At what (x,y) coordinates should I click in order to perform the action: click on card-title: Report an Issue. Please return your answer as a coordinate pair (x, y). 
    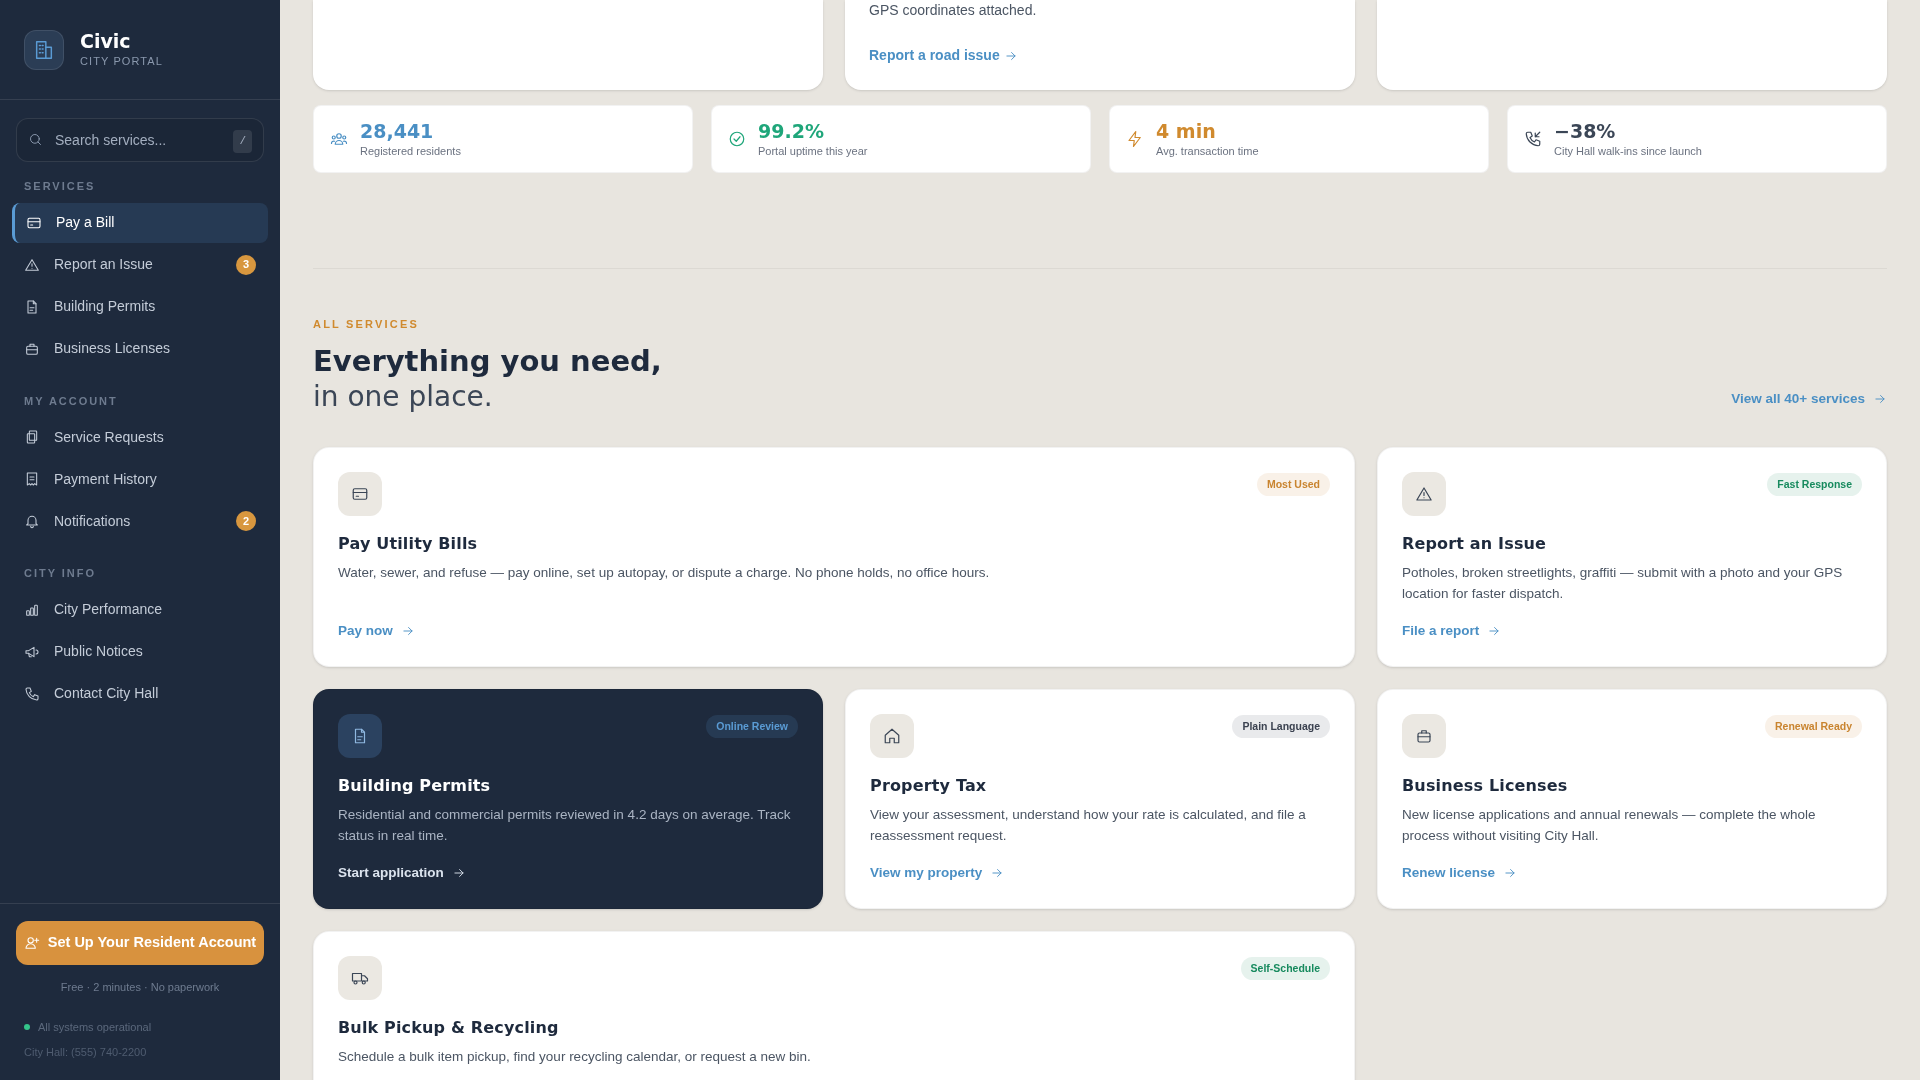
    Looking at the image, I should click on (1475, 543).